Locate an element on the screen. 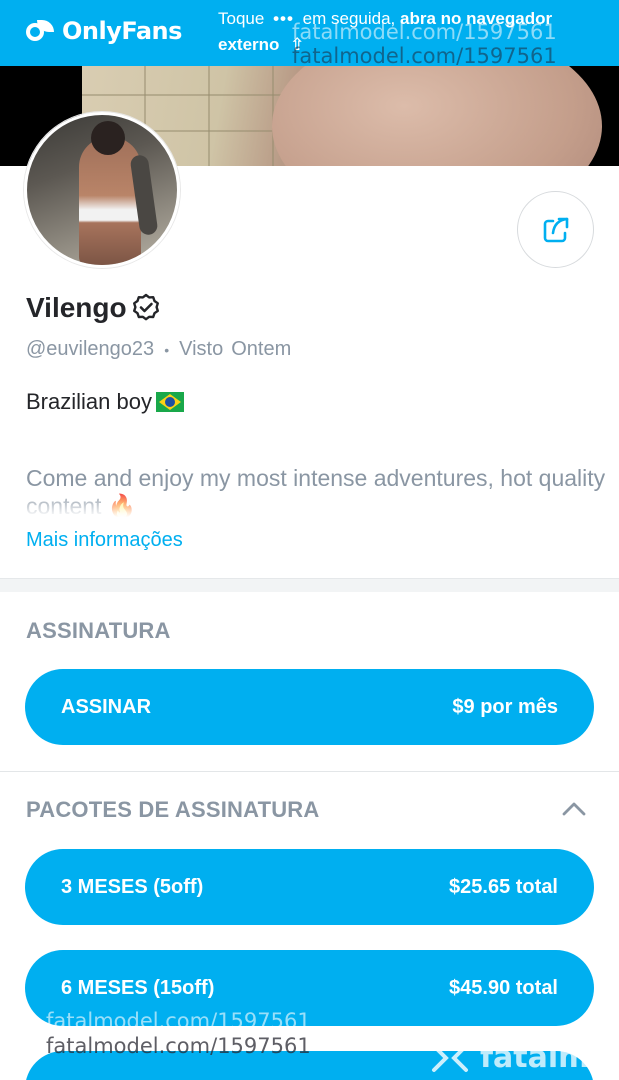 The width and height of the screenshot is (619, 1080). avatar is located at coordinates (102, 190).